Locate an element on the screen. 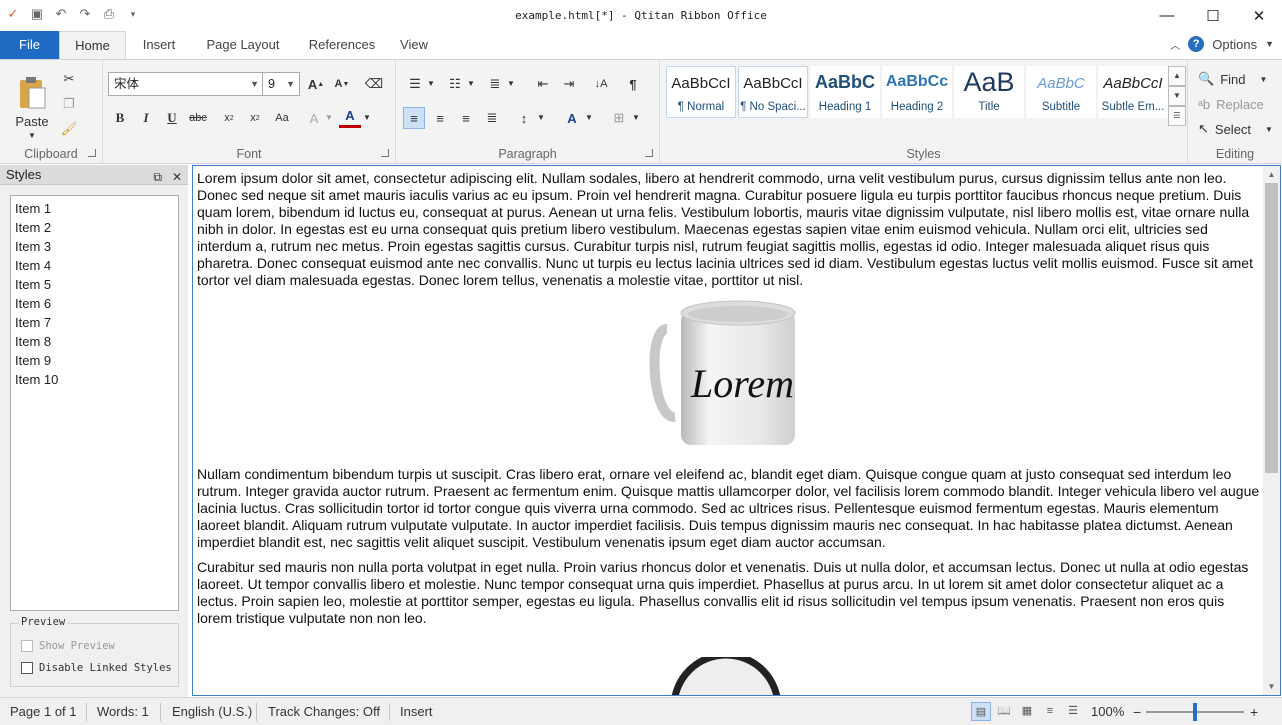 This screenshot has height=725, width=1282. font-size-combo: 9 ▼ is located at coordinates (281, 84).